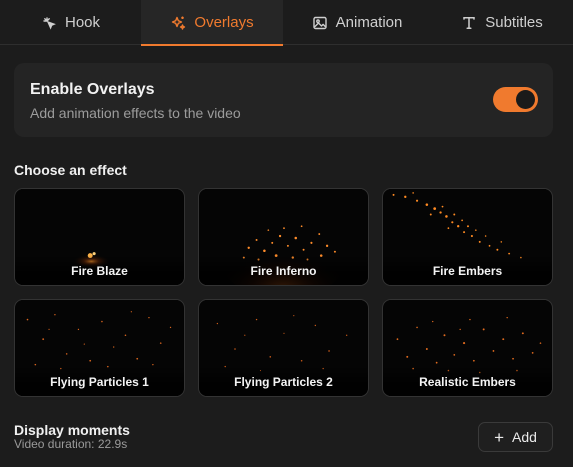 The height and width of the screenshot is (467, 573). What do you see at coordinates (49, 23) in the screenshot?
I see `sparkle-cursor-icon` at bounding box center [49, 23].